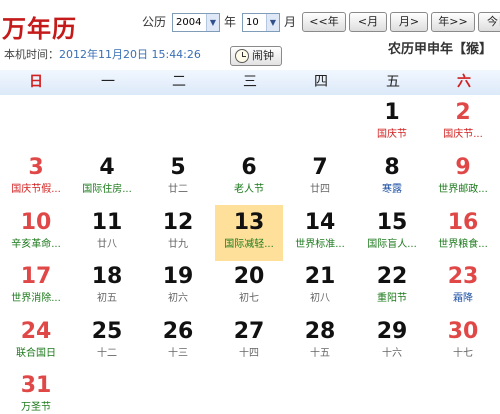 This screenshot has width=500, height=414. I want to click on prev-month-button: <月, so click(368, 22).